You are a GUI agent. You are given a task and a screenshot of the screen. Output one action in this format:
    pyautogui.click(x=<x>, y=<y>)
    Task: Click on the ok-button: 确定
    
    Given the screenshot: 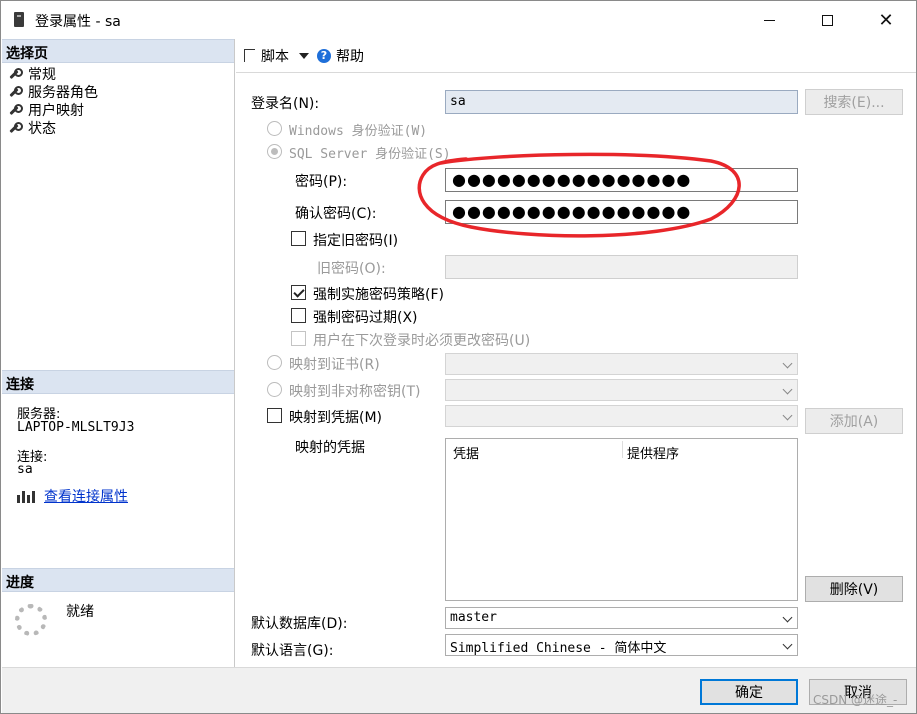 What is the action you would take?
    pyautogui.click(x=749, y=692)
    